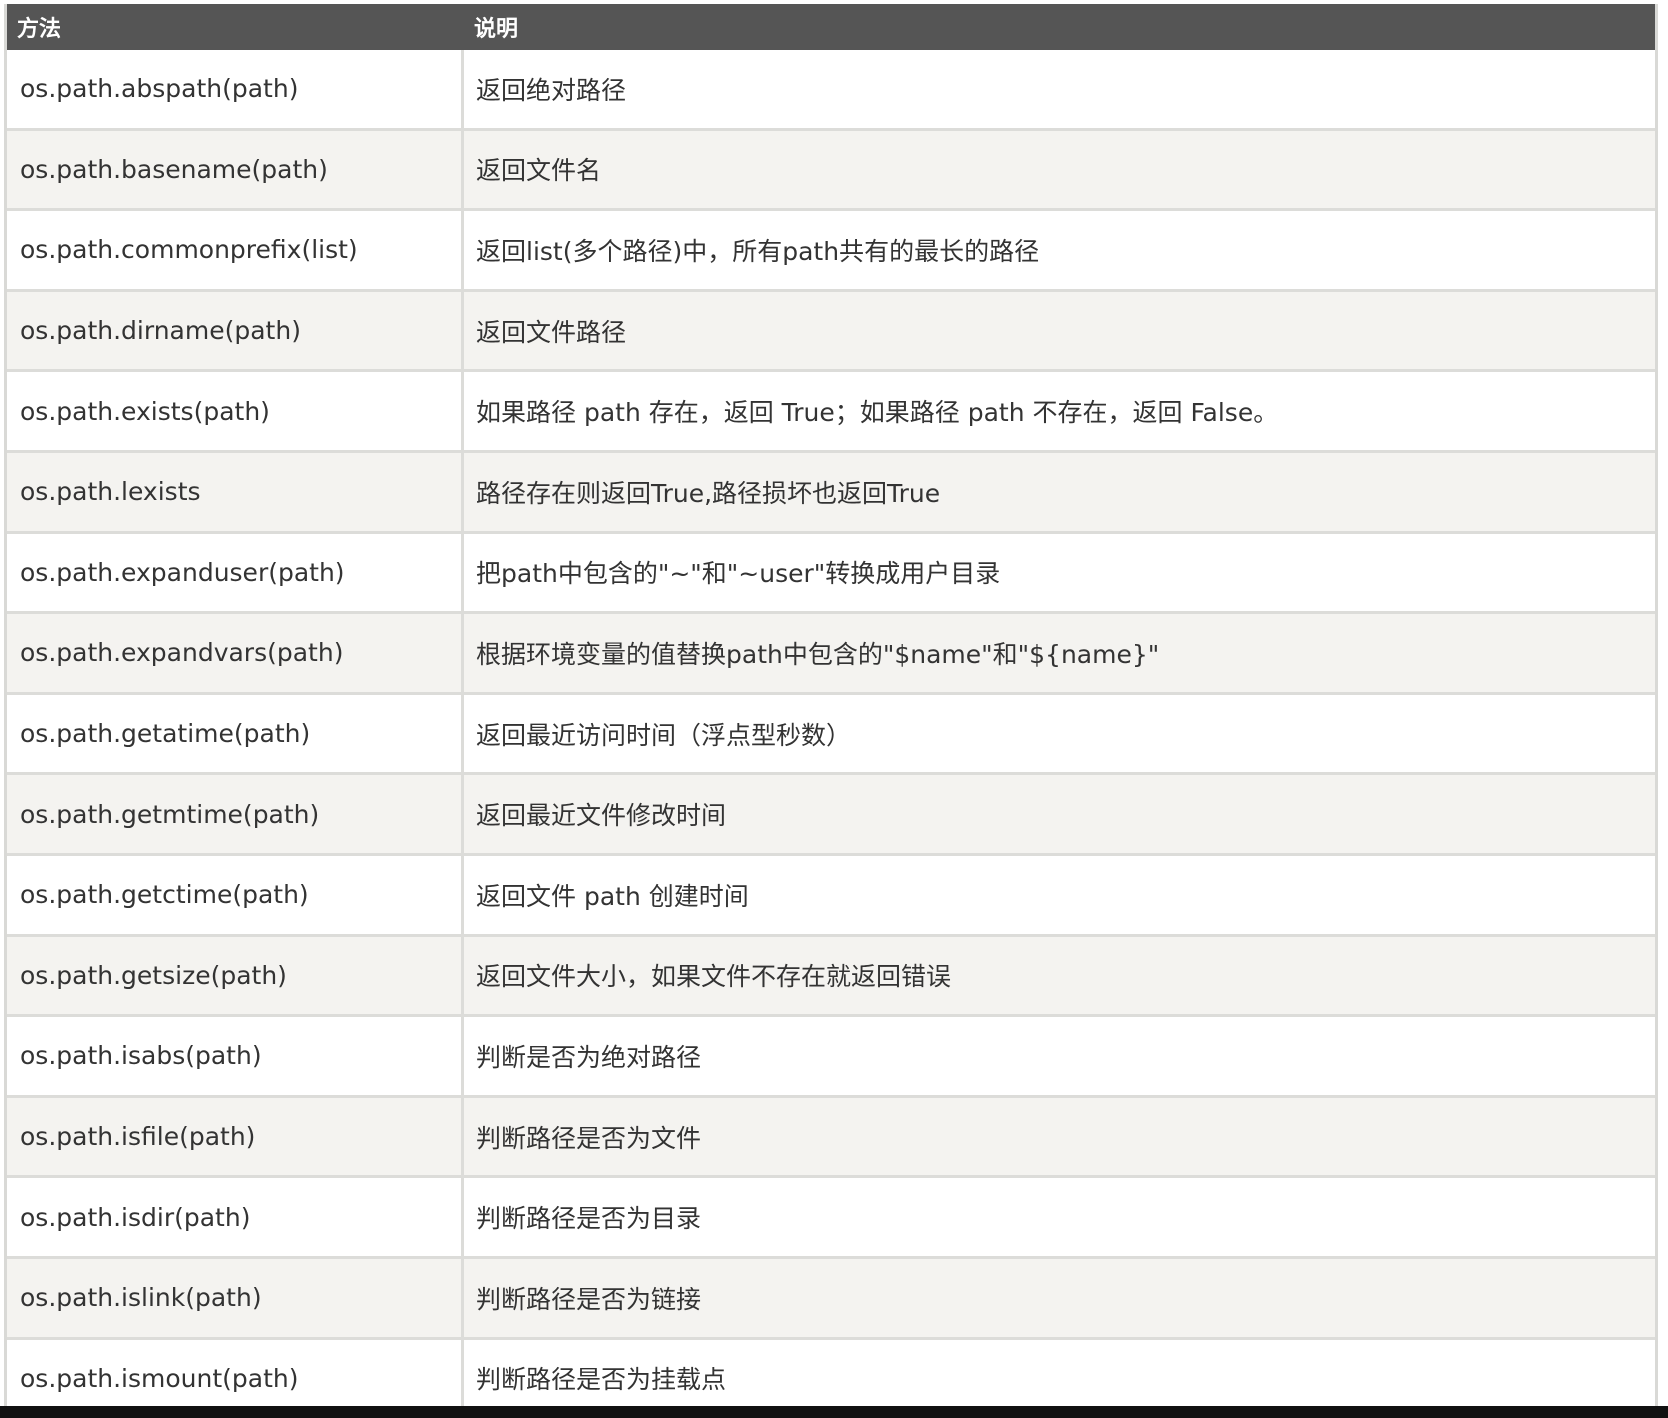 Image resolution: width=1668 pixels, height=1418 pixels. I want to click on description-cell: 根据环境变量的值替换path中包含的"$name"和"${name}", so click(818, 654).